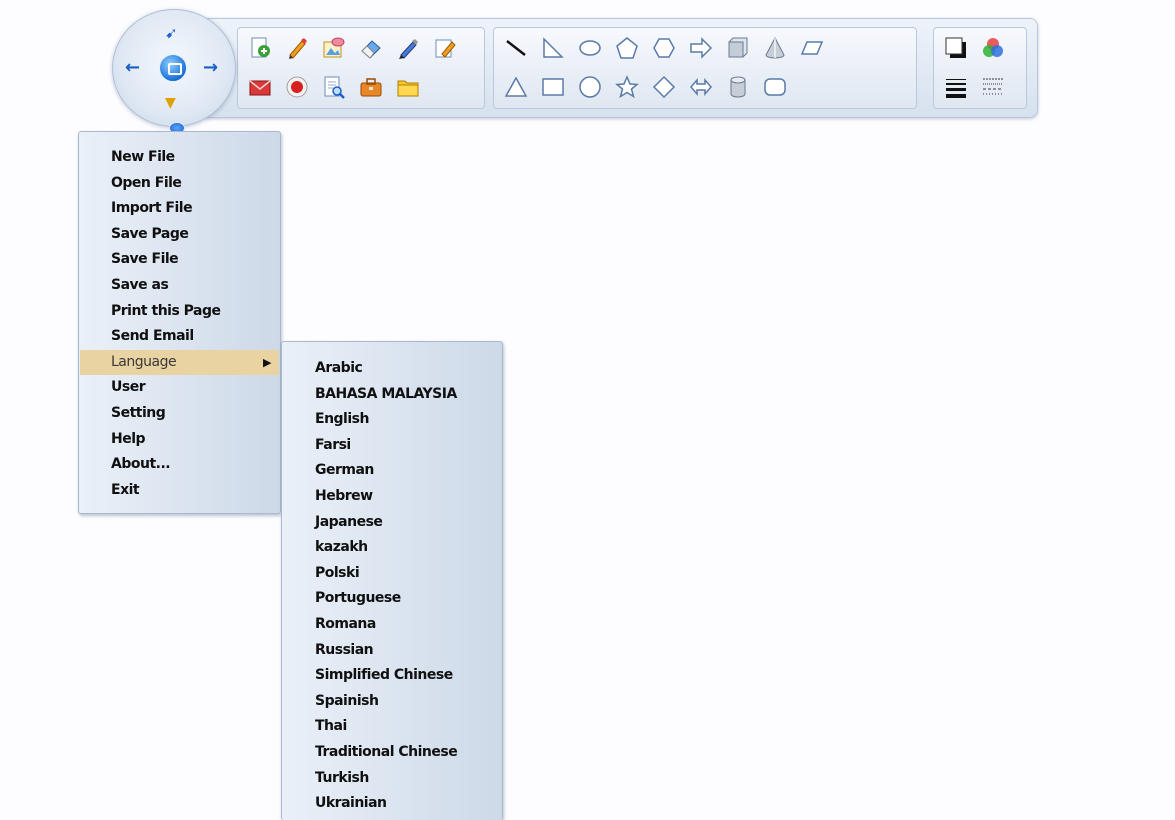 The width and height of the screenshot is (1175, 820). I want to click on style-group, so click(980, 68).